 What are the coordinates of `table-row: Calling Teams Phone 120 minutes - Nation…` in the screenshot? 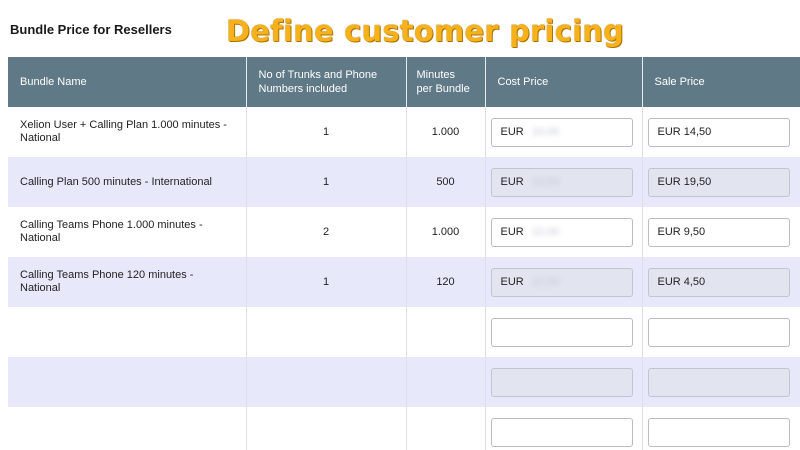 It's located at (404, 282).